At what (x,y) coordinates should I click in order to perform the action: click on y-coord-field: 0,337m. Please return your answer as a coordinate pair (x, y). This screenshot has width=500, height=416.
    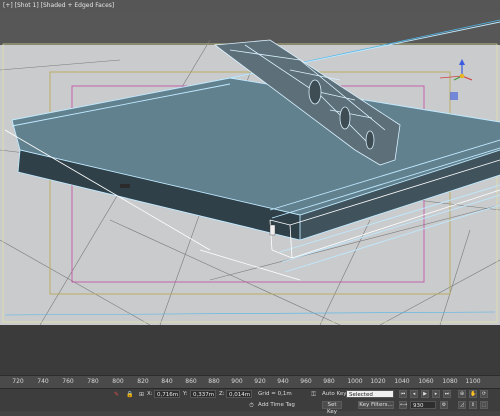
    Looking at the image, I should click on (203, 394).